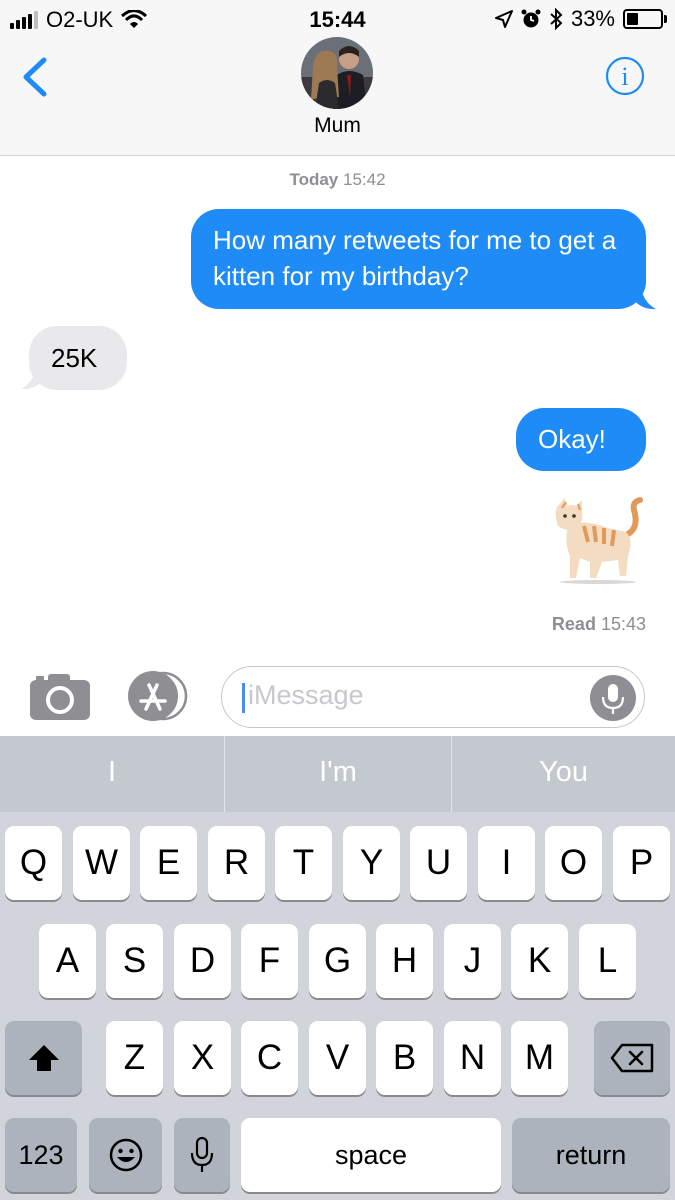  Describe the element at coordinates (168, 863) in the screenshot. I see `key-e: E` at that location.